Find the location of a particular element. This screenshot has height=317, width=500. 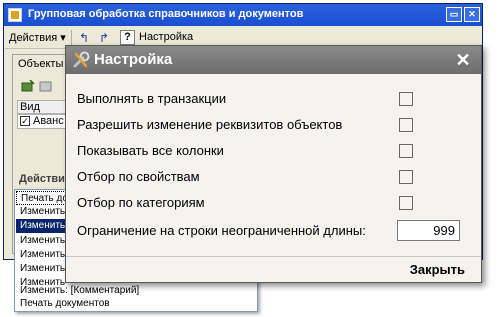

option-label-filter-by-properties: Отбор по свойствам is located at coordinates (138, 176).